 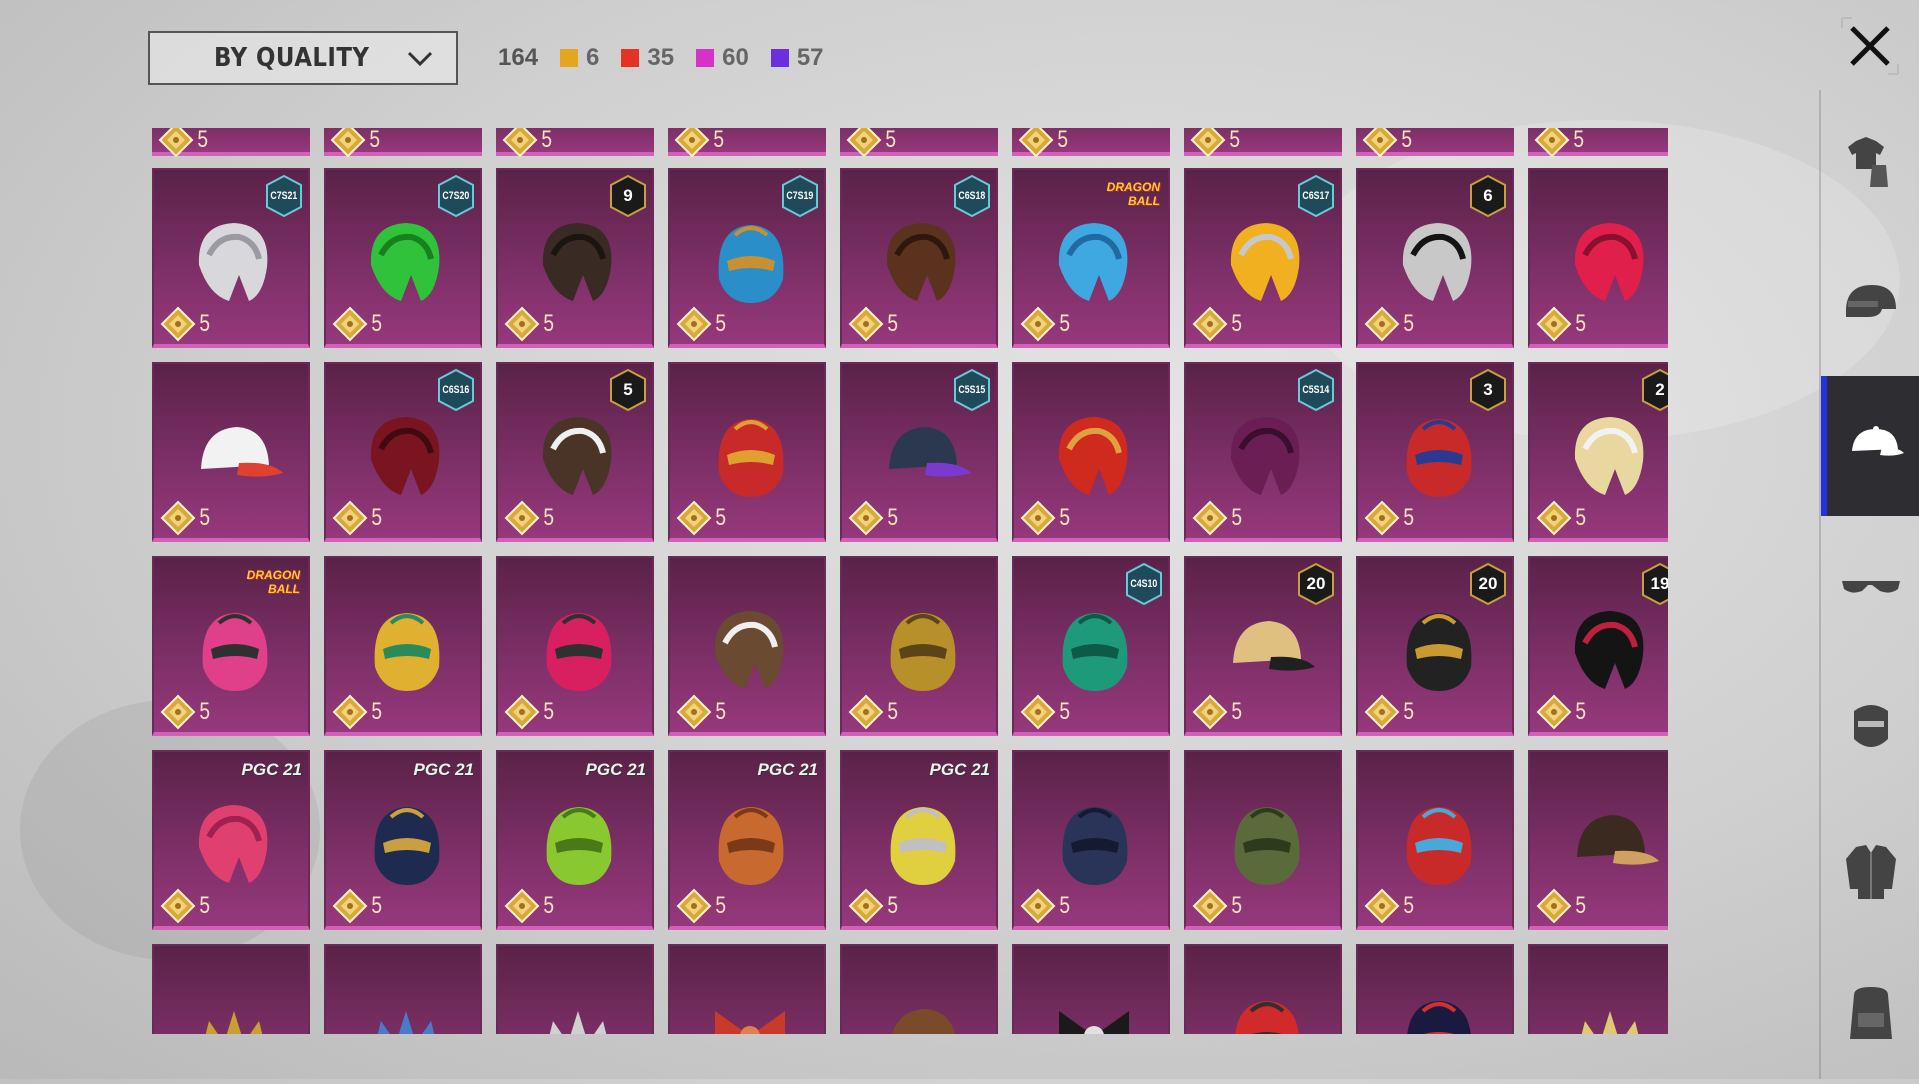 What do you see at coordinates (1266, 842) in the screenshot?
I see `swamp-mask-icon` at bounding box center [1266, 842].